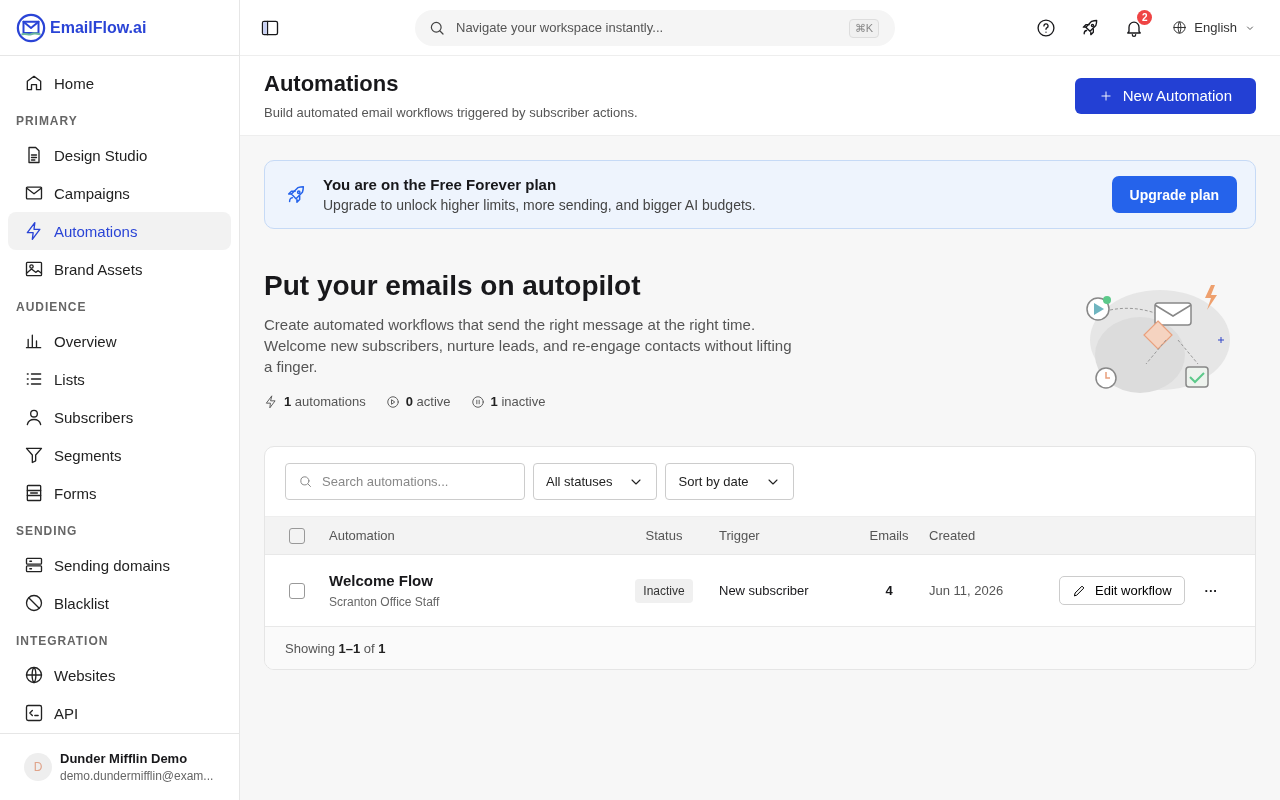  What do you see at coordinates (119, 231) in the screenshot?
I see `sidebar-item: Automations` at bounding box center [119, 231].